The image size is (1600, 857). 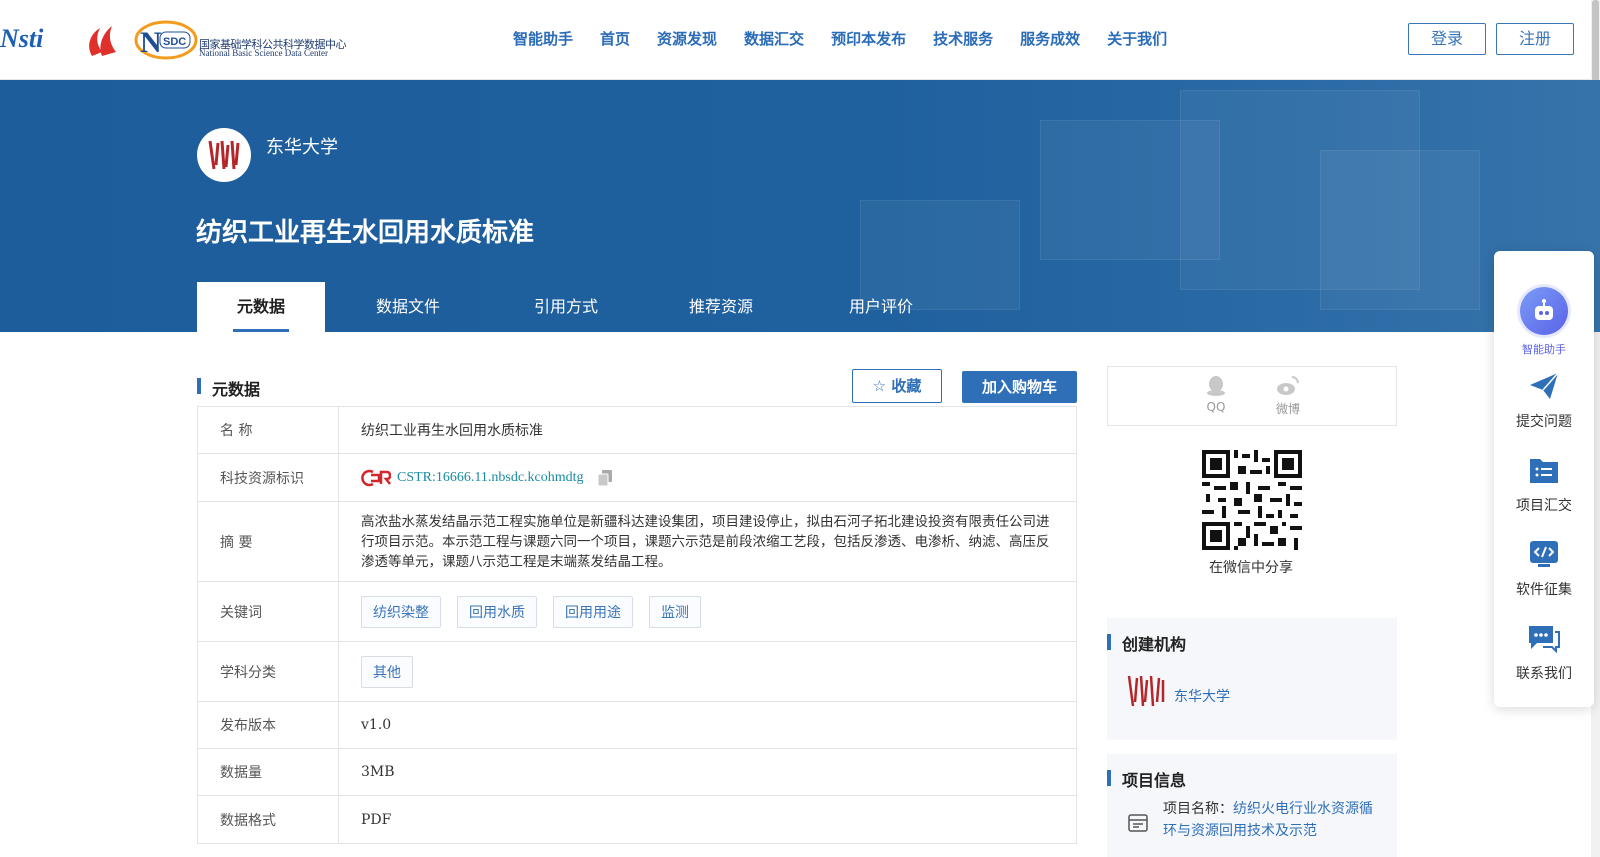 I want to click on version-value: v1.0, so click(x=376, y=725).